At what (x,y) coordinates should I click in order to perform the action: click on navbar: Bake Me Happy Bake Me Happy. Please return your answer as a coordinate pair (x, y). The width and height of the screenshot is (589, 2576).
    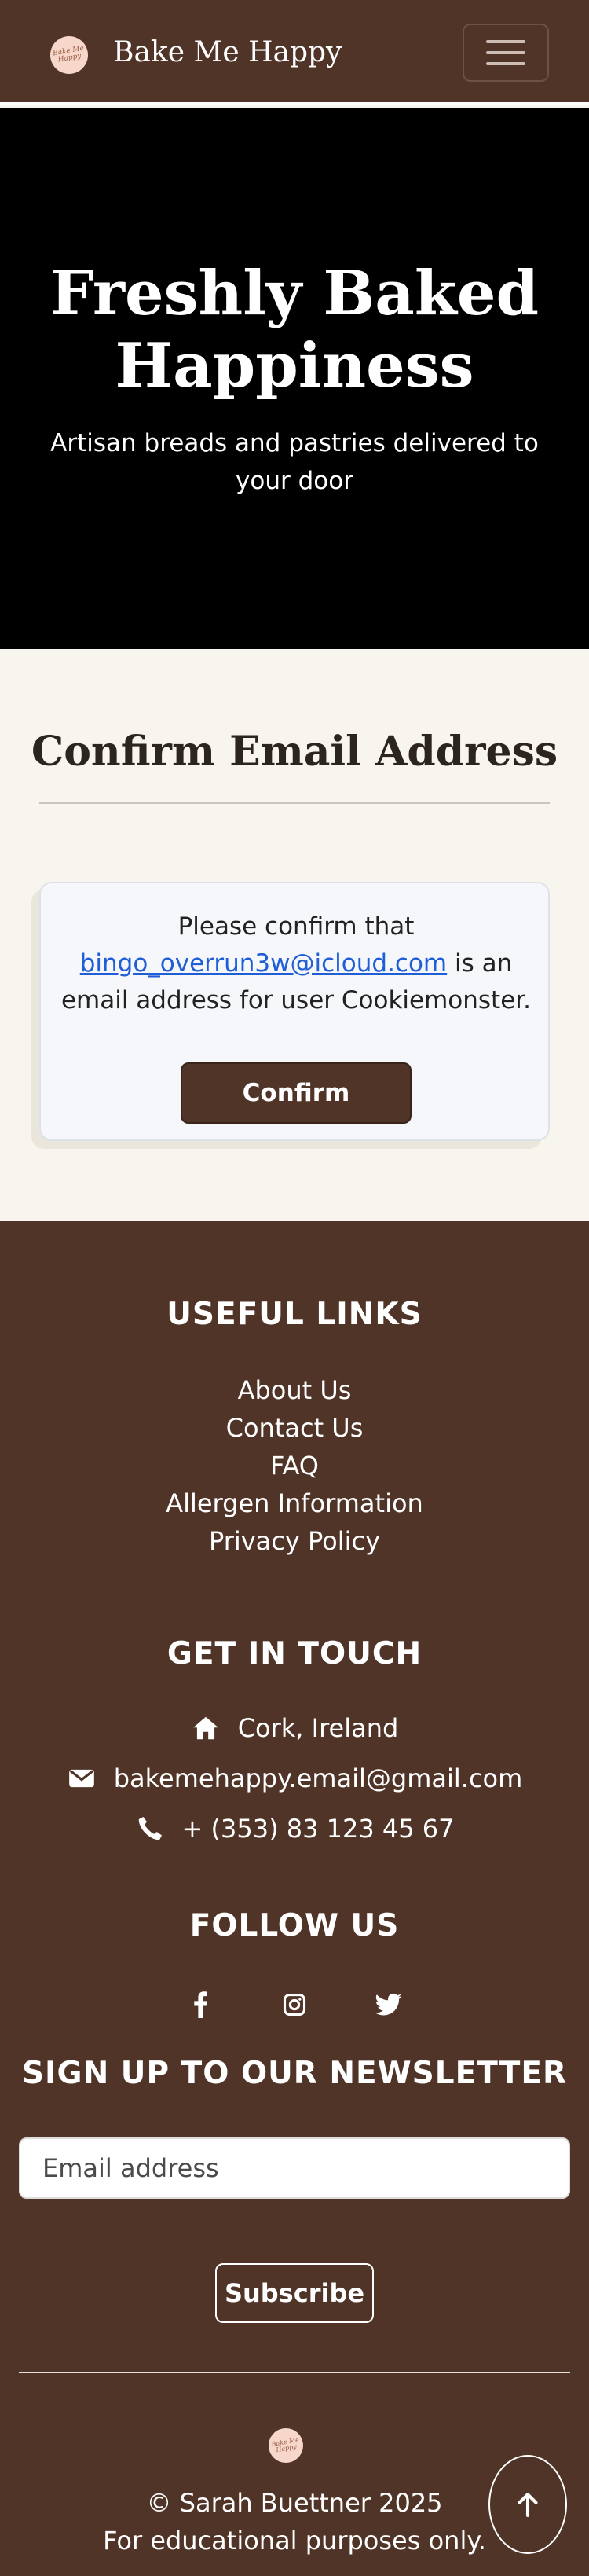
    Looking at the image, I should click on (294, 52).